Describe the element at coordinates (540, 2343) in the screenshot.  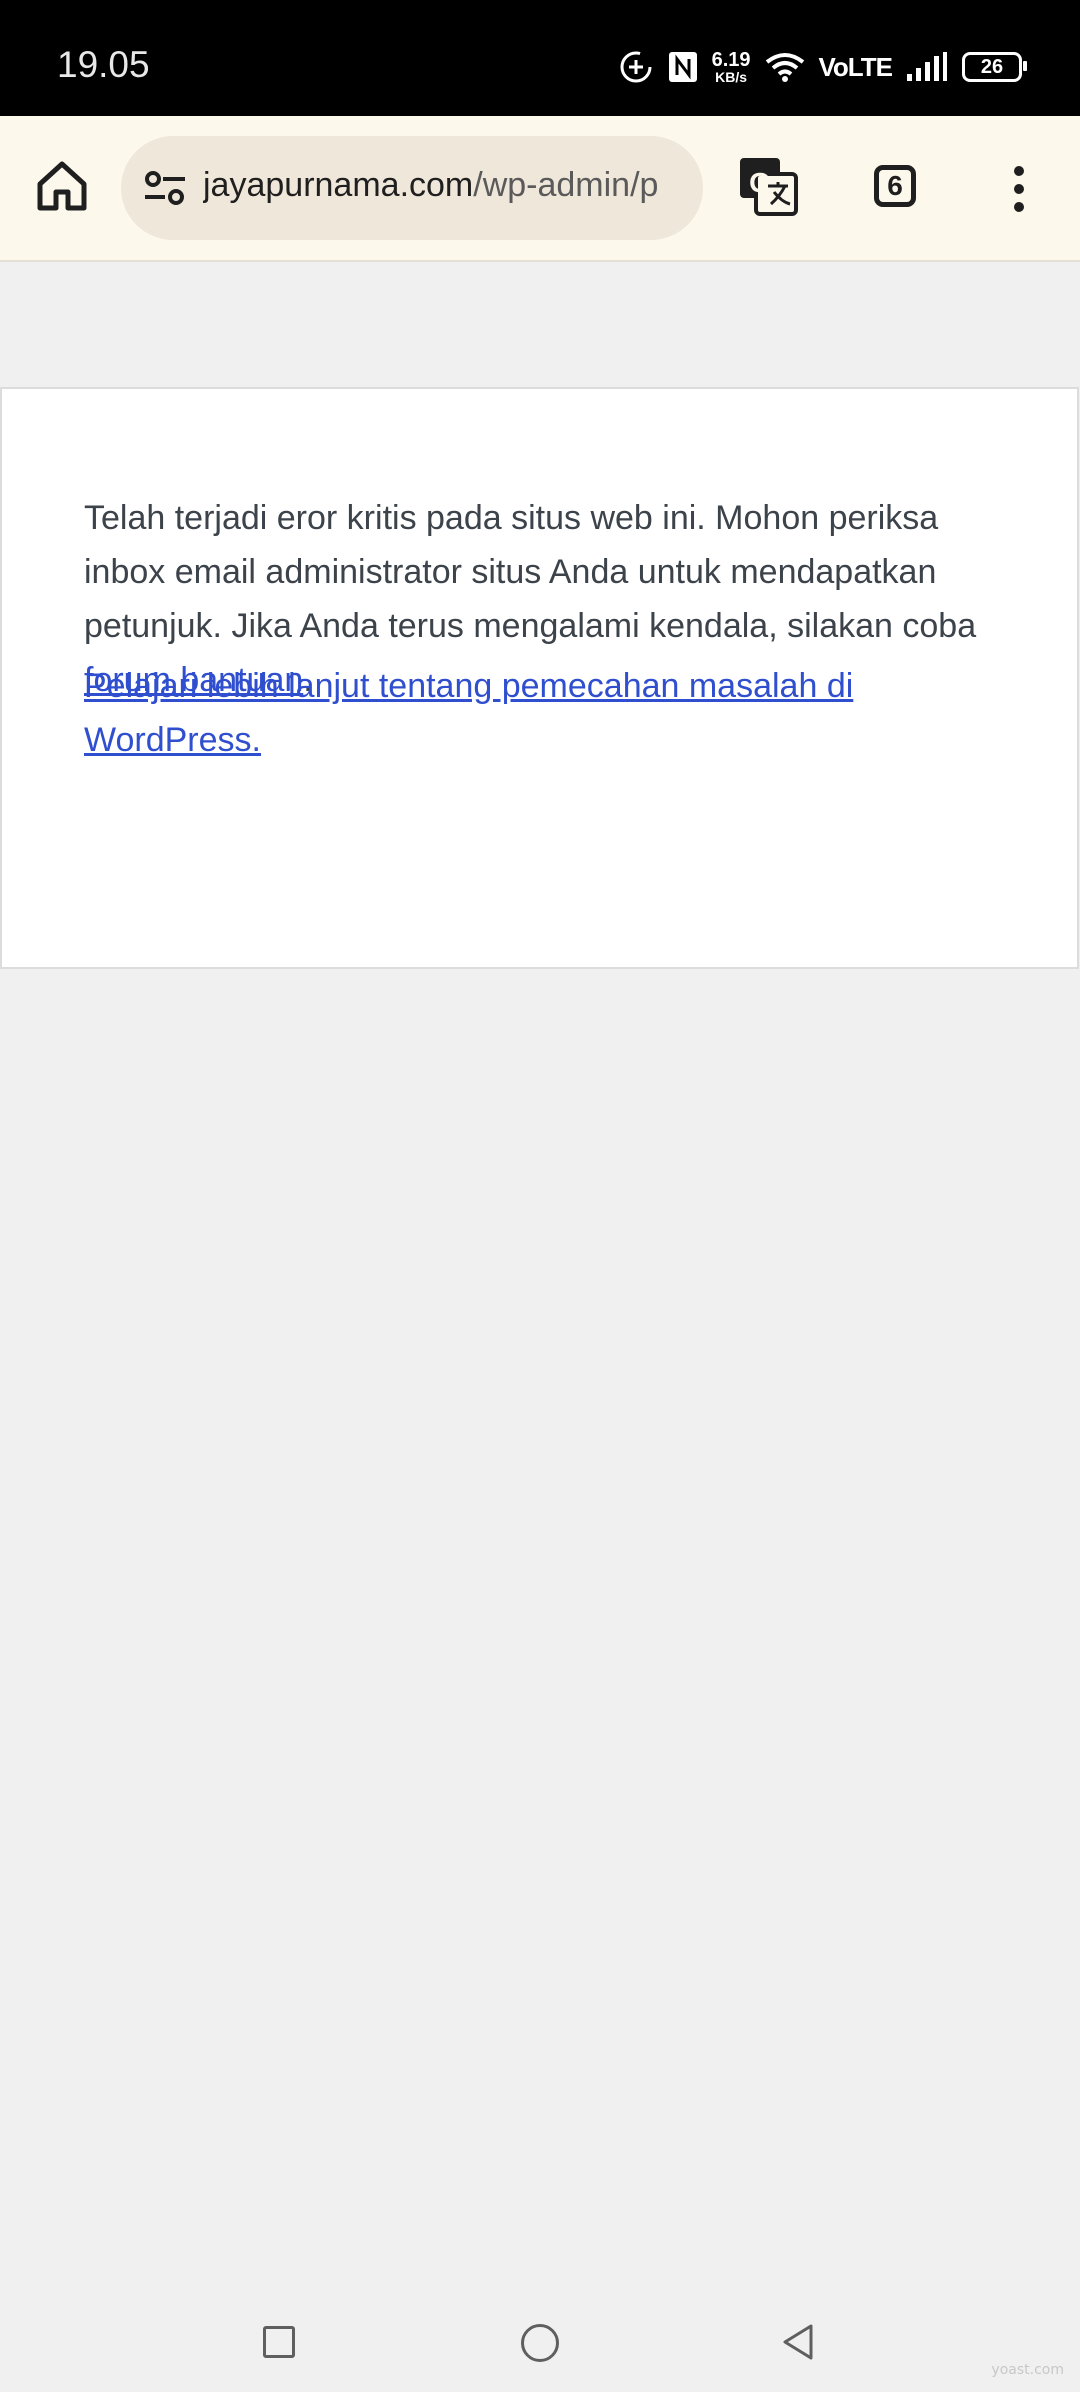
I see `home-circle-icon` at that location.